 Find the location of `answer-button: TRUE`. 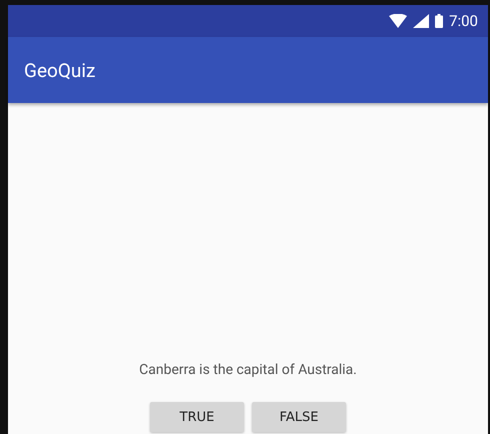

answer-button: TRUE is located at coordinates (197, 417).